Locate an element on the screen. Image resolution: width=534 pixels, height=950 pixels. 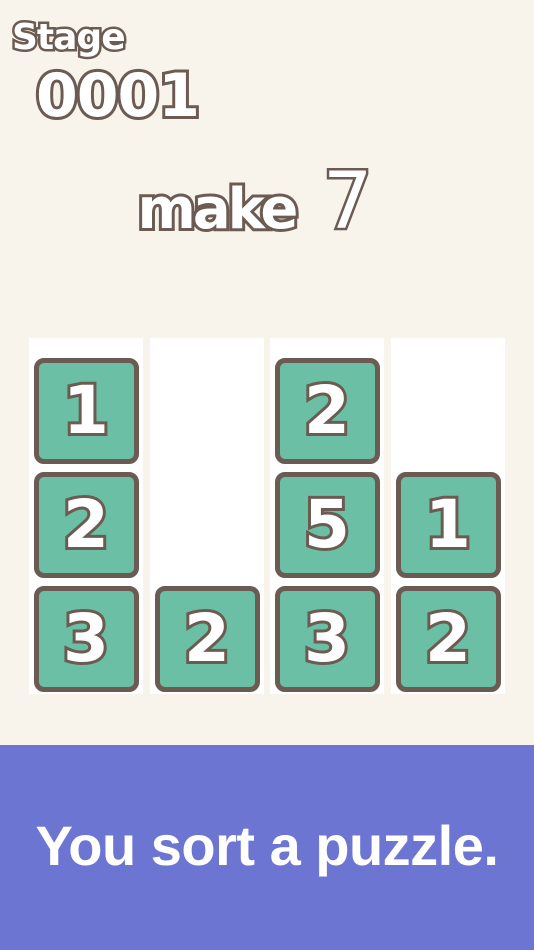
stage-number: 0001 is located at coordinates (118, 96).